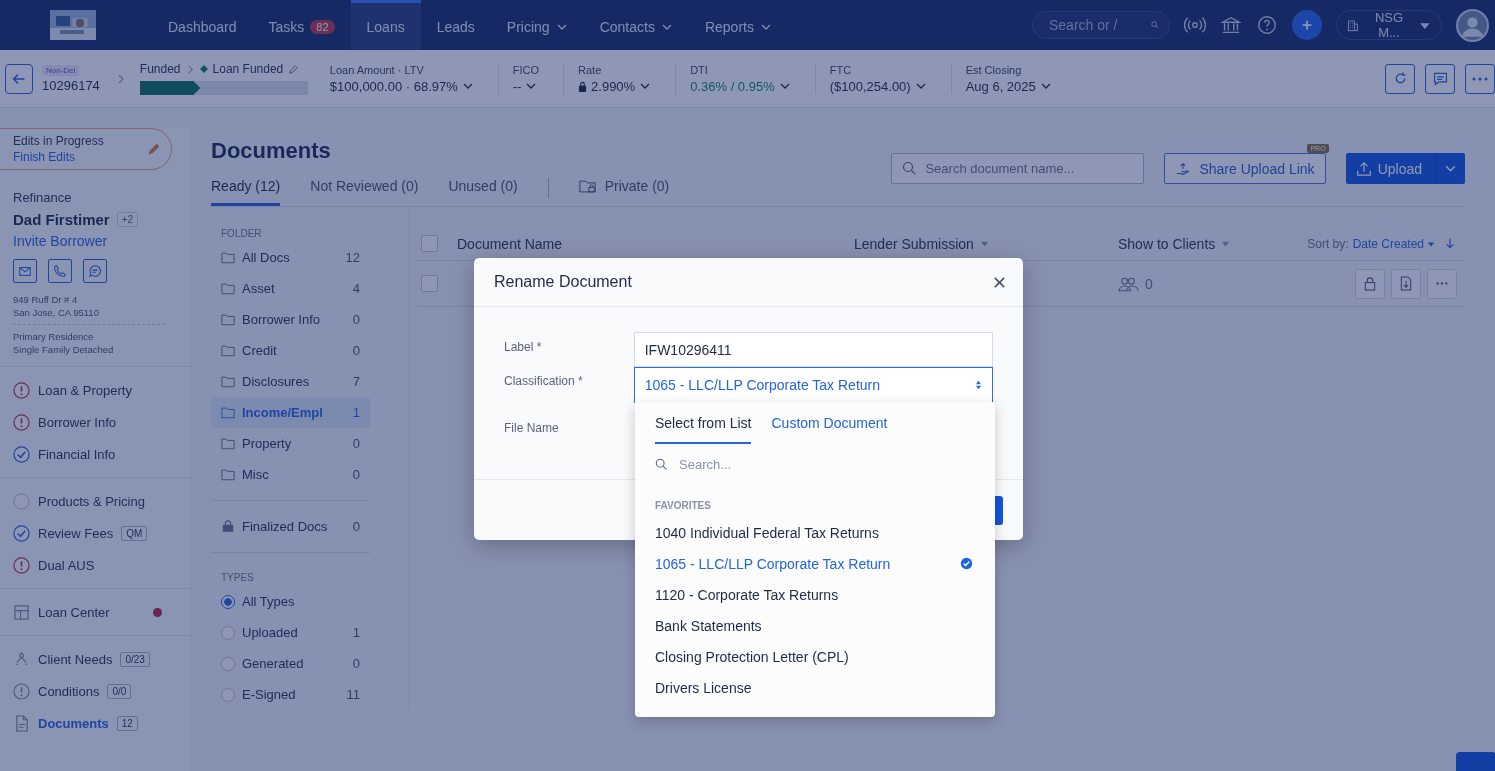 The width and height of the screenshot is (1495, 771). What do you see at coordinates (815, 594) in the screenshot?
I see `dropdown-option: 1120 - Corporate Tax Returns` at bounding box center [815, 594].